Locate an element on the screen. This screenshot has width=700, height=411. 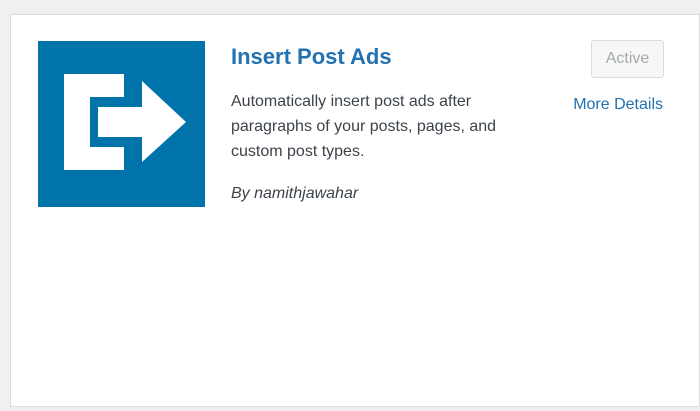
insert-arrow-icon is located at coordinates (121, 124).